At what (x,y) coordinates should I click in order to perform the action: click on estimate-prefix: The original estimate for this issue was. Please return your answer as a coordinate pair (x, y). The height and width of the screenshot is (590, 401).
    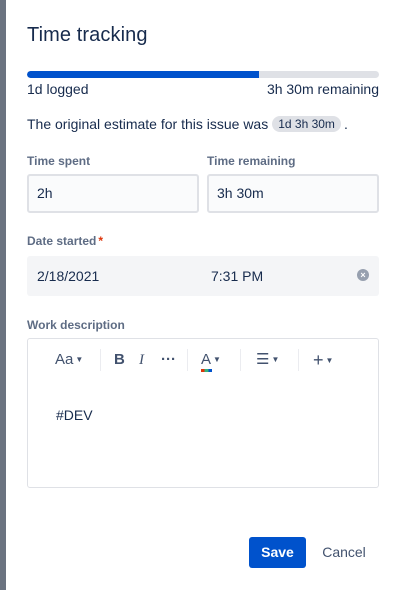
    Looking at the image, I should click on (148, 124).